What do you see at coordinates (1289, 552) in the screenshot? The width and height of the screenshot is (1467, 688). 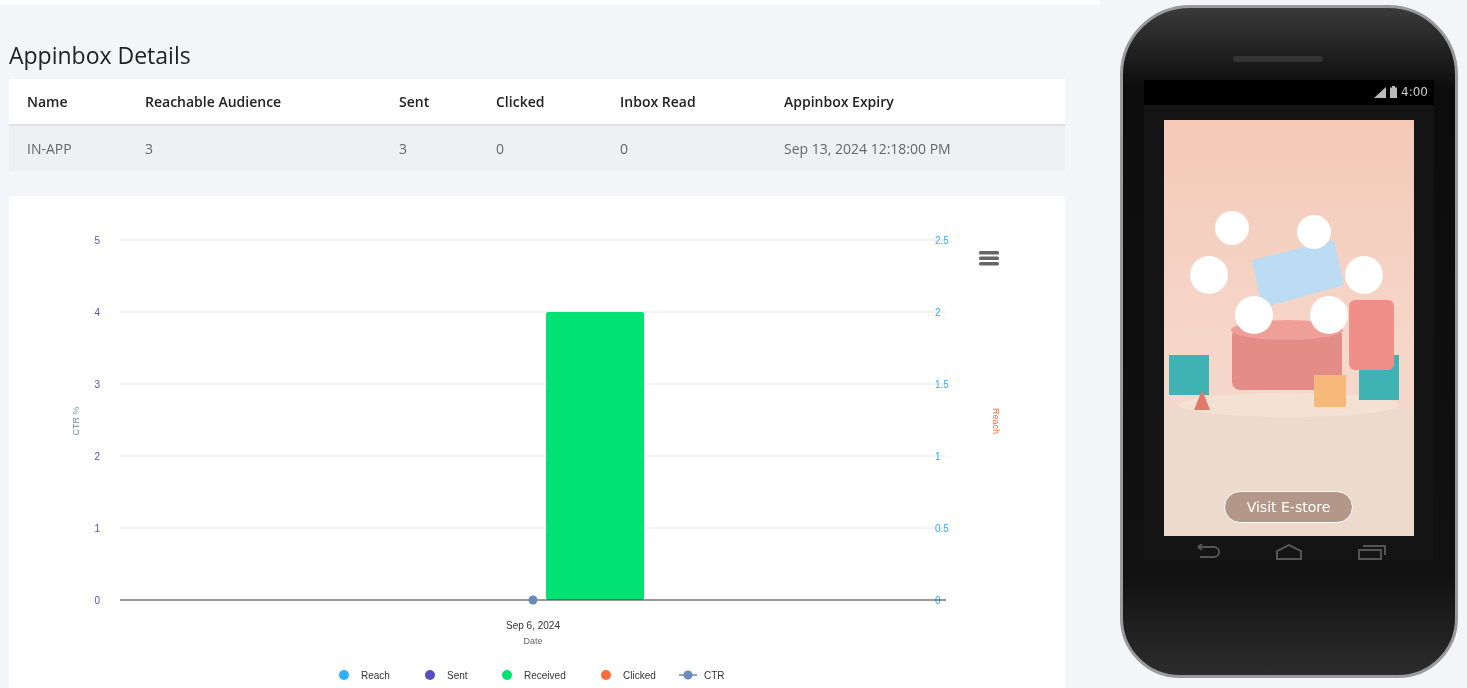 I see `home-icon` at bounding box center [1289, 552].